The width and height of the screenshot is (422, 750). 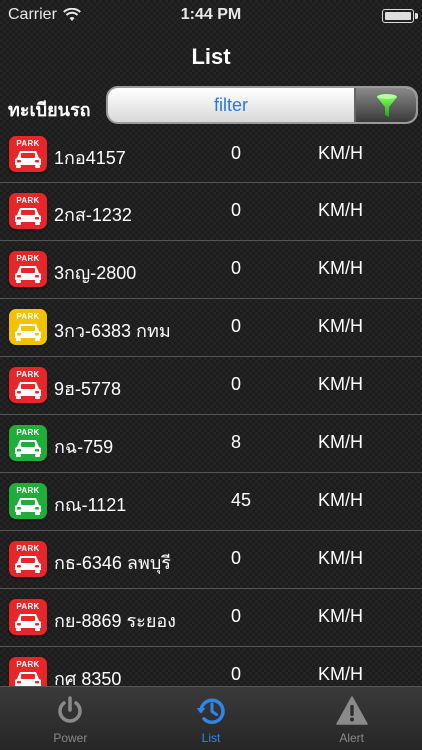 I want to click on tab-alert: Alert, so click(x=351, y=718).